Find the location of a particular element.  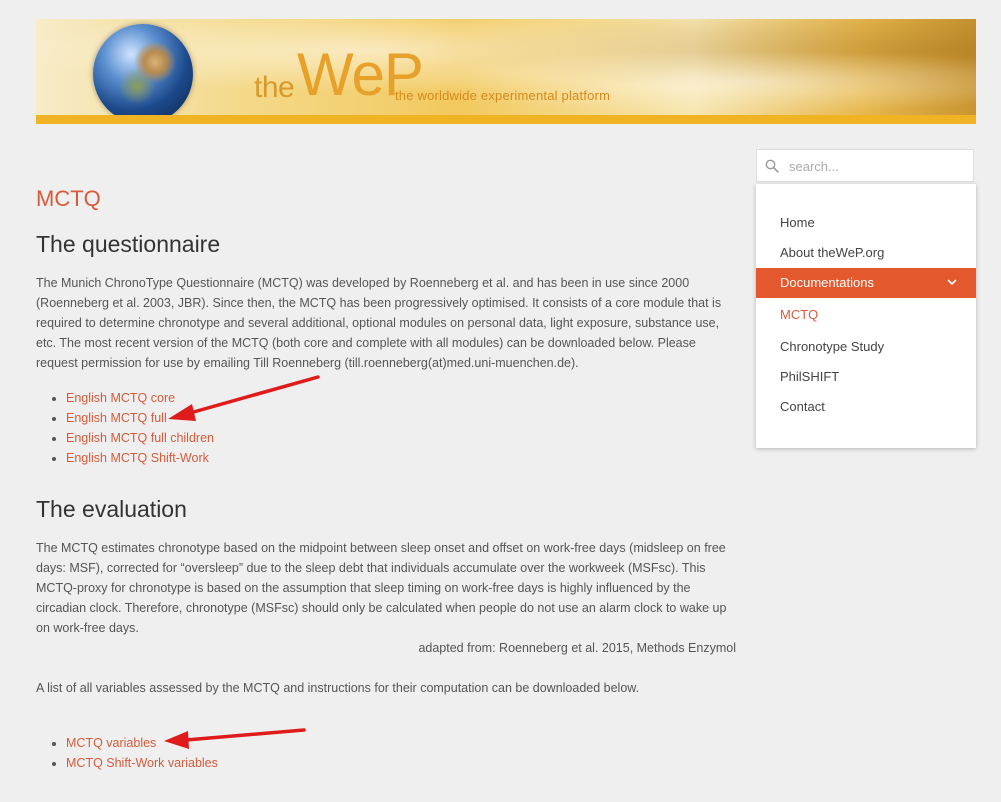

sidebar-item-chronotype-study: Chronotype Study is located at coordinates (866, 347).